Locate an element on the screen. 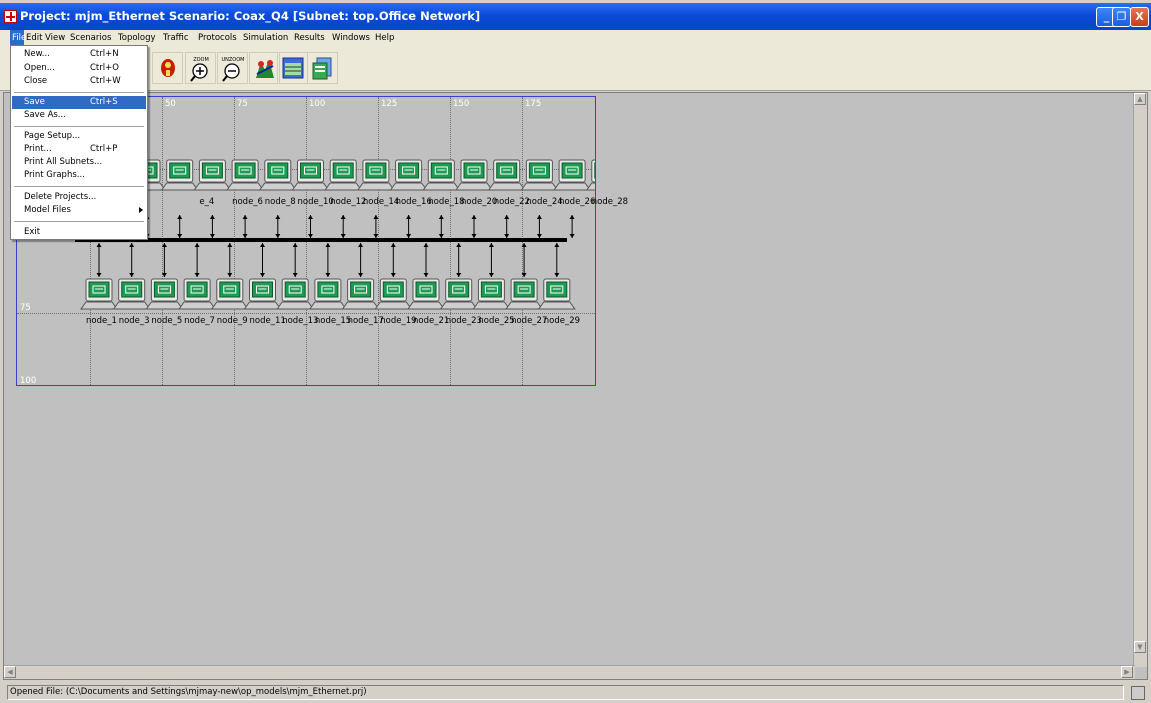 The height and width of the screenshot is (703, 1151). menu-simulation: Simulation is located at coordinates (265, 38).